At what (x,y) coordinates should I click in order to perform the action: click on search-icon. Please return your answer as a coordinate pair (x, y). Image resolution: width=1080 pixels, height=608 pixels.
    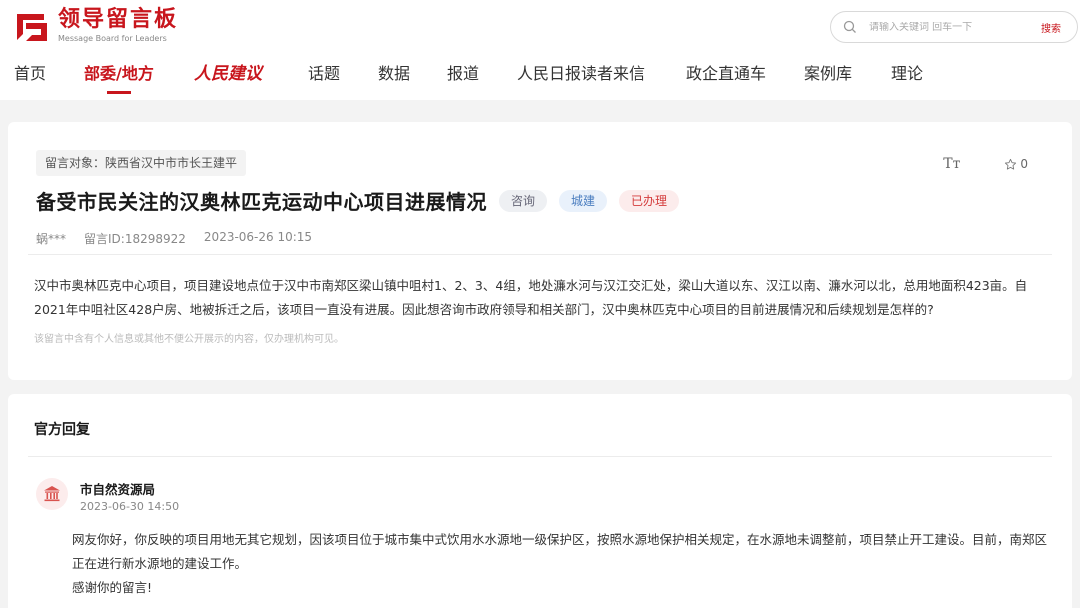
    Looking at the image, I should click on (849, 26).